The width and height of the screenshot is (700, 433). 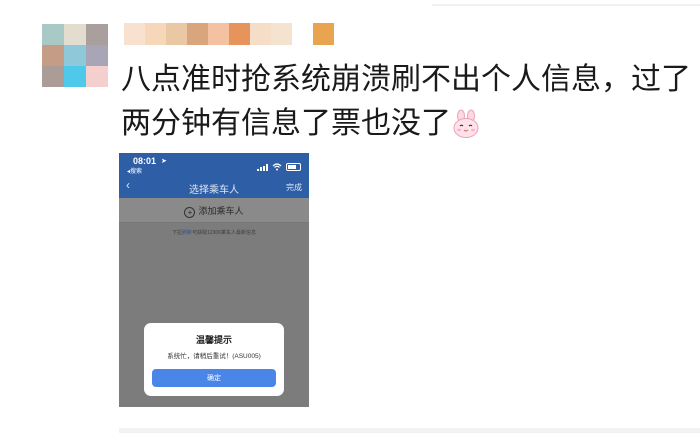 What do you see at coordinates (214, 164) in the screenshot?
I see `status-bar: 08:01 ➤ ◂搜索` at bounding box center [214, 164].